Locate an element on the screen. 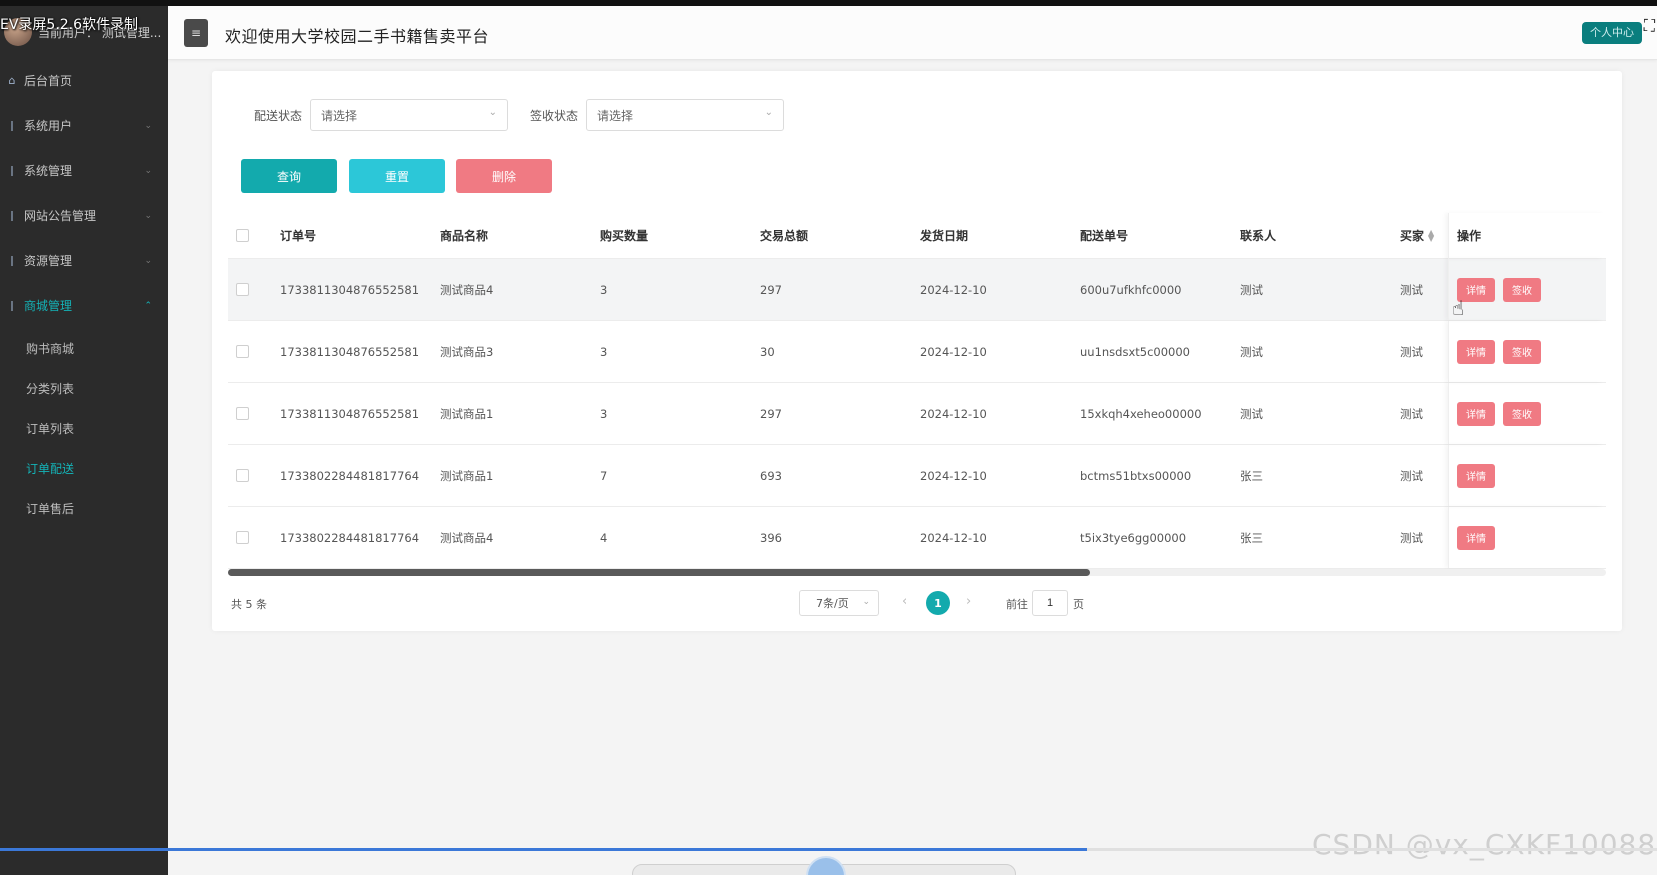  sort-icon: ▲ ▼ is located at coordinates (1431, 235).